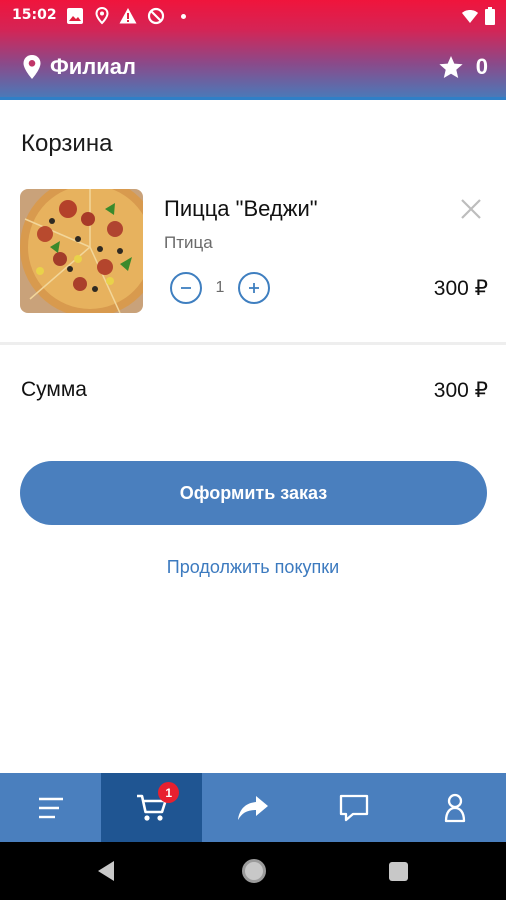 This screenshot has width=506, height=900. I want to click on continue-shopping-link: Продолжить покупки, so click(253, 567).